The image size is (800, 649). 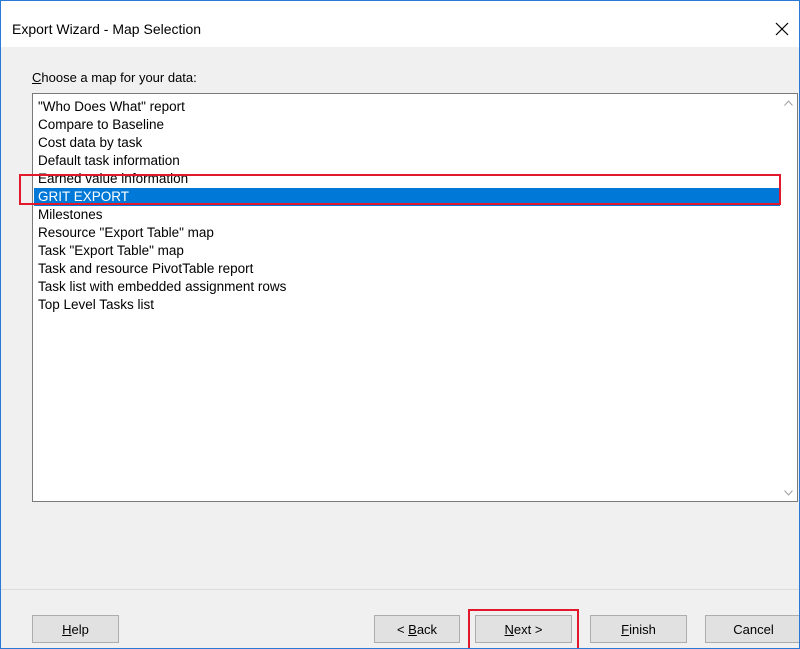 I want to click on close-icon, so click(x=782, y=29).